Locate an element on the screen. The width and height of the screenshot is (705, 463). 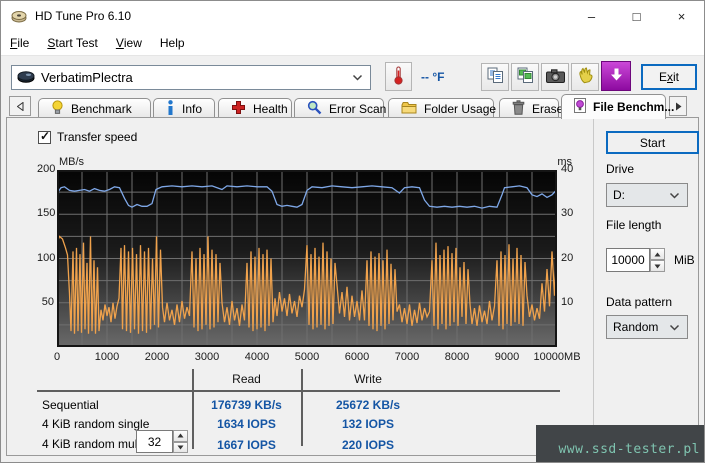
axis-tick-label: 2000 is located at coordinates (157, 357).